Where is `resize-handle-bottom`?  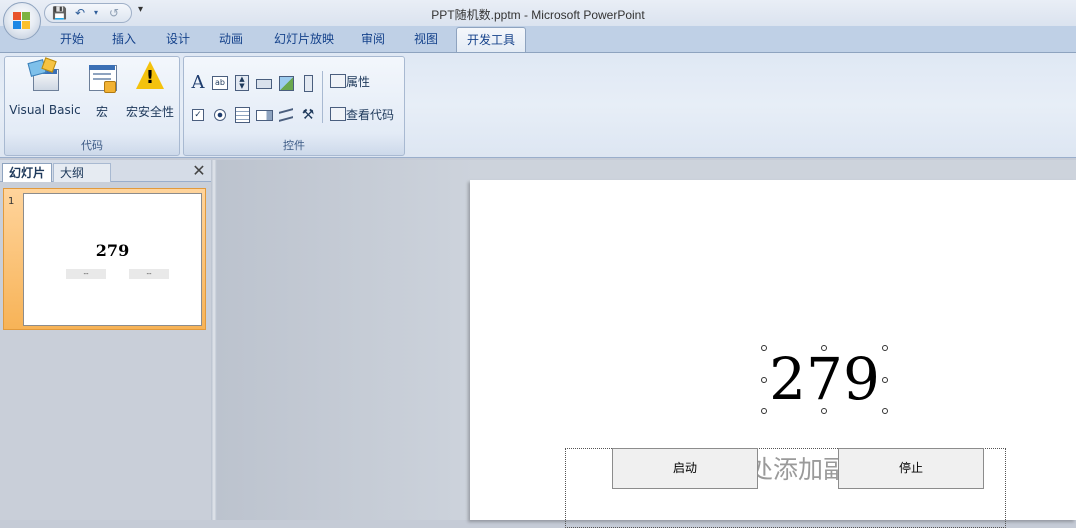 resize-handle-bottom is located at coordinates (824, 411).